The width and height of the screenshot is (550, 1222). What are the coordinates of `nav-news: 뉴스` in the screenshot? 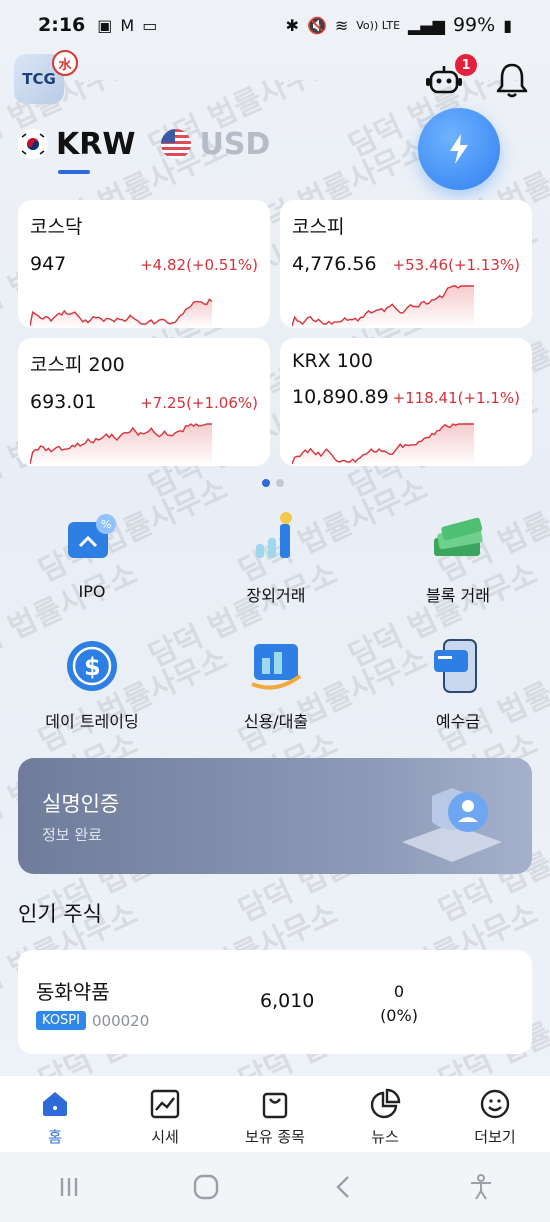 It's located at (385, 1114).